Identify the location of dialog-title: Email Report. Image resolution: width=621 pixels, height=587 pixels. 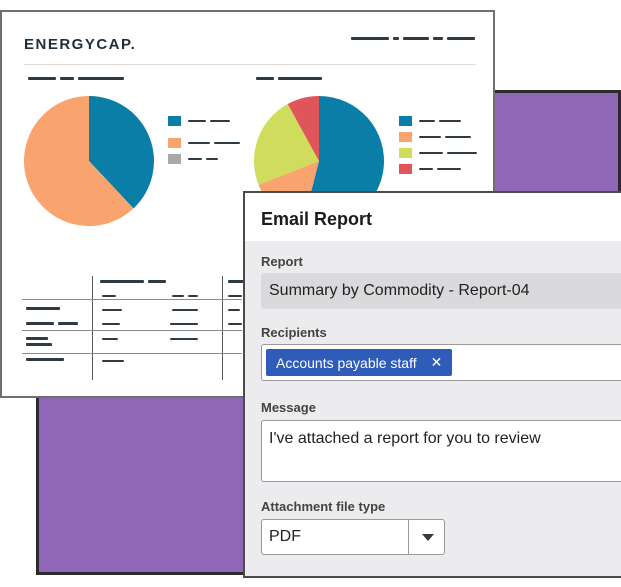
(317, 219).